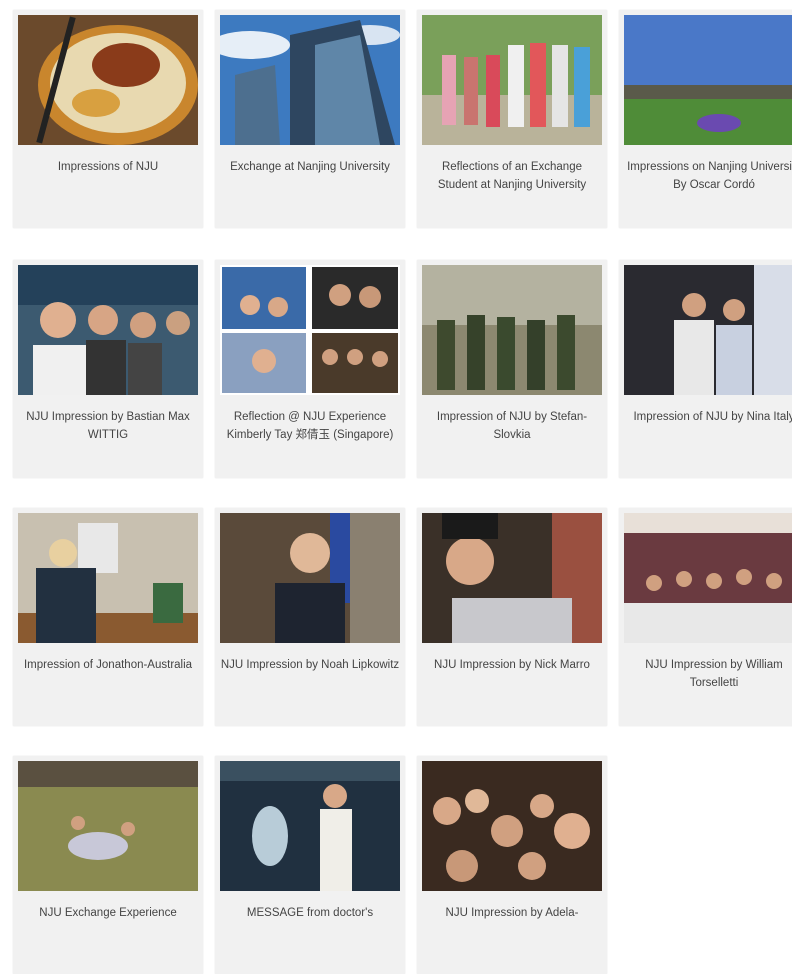  I want to click on article-card-nina: Impression of NJU by Nina Italy, so click(705, 369).